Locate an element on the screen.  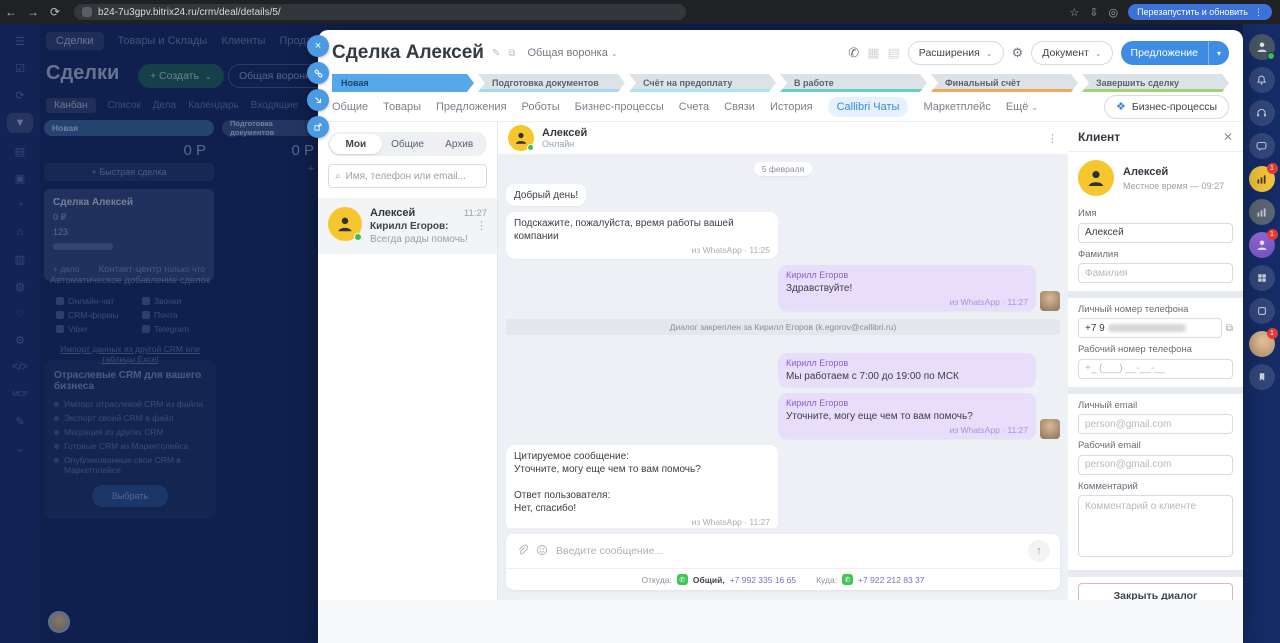
site-icon is located at coordinates (87, 12).